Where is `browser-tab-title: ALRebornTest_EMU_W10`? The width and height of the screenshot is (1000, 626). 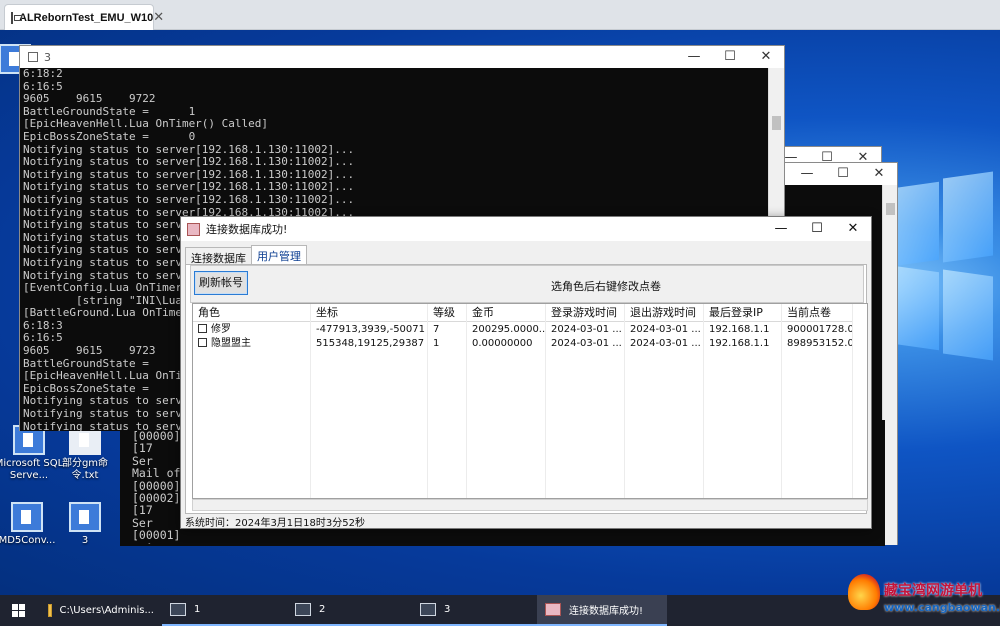
browser-tab-title: ALRebornTest_EMU_W10 is located at coordinates (86, 17).